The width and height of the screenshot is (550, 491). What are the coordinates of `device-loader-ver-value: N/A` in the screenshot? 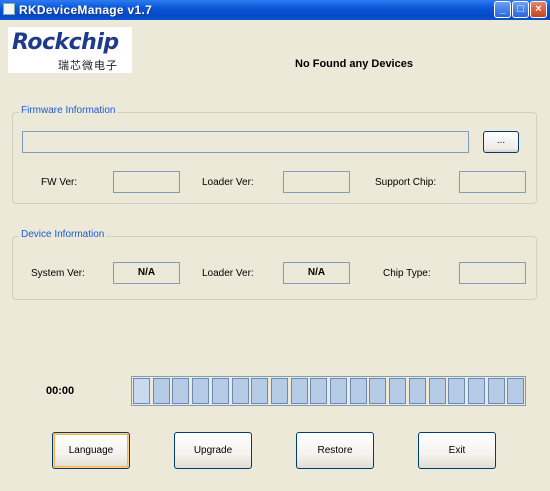 It's located at (316, 272).